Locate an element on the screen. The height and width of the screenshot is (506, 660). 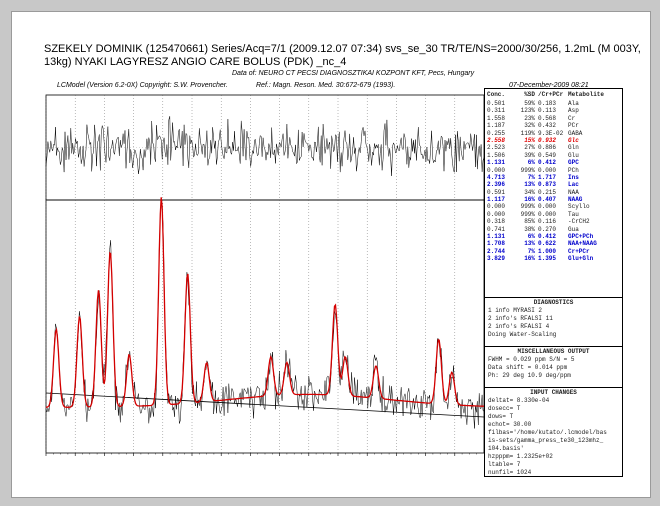
metabolite-row: 2.396 13% 0.873 Lac is located at coordinates (553, 184).